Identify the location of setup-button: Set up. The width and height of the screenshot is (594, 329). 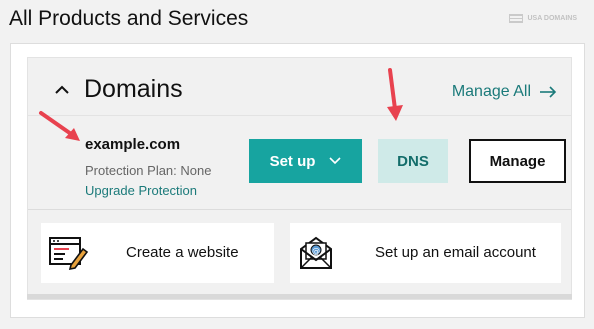
(305, 161).